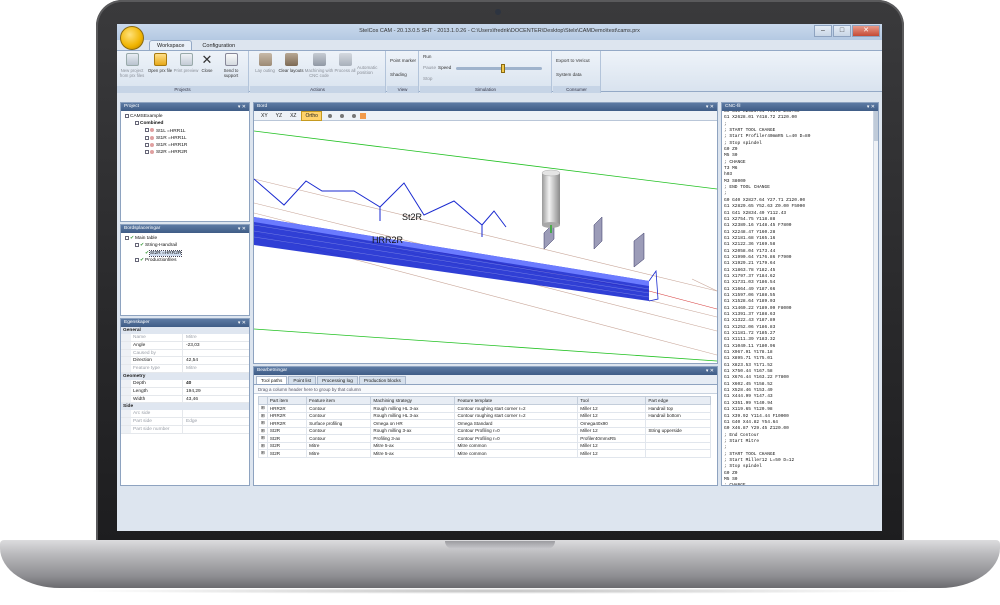 The width and height of the screenshot is (1000, 605). I want to click on project-tree-item: St1R =HRR1R, so click(187, 145).